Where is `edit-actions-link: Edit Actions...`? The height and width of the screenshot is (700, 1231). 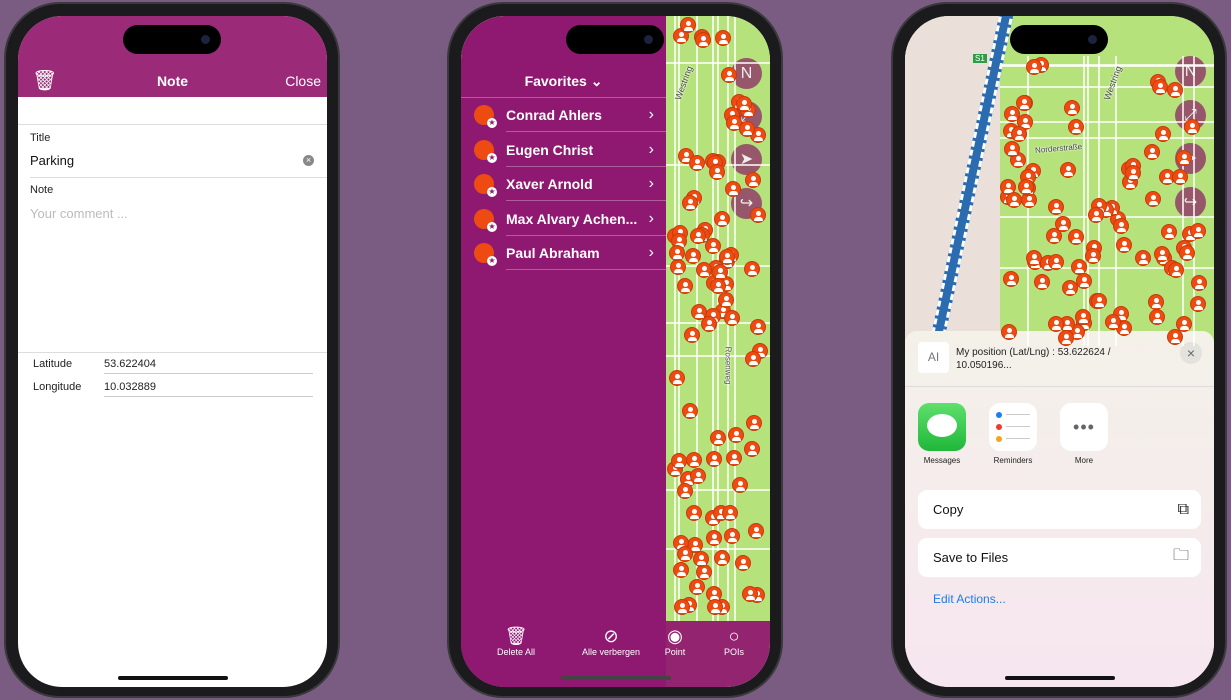 edit-actions-link: Edit Actions... is located at coordinates (969, 599).